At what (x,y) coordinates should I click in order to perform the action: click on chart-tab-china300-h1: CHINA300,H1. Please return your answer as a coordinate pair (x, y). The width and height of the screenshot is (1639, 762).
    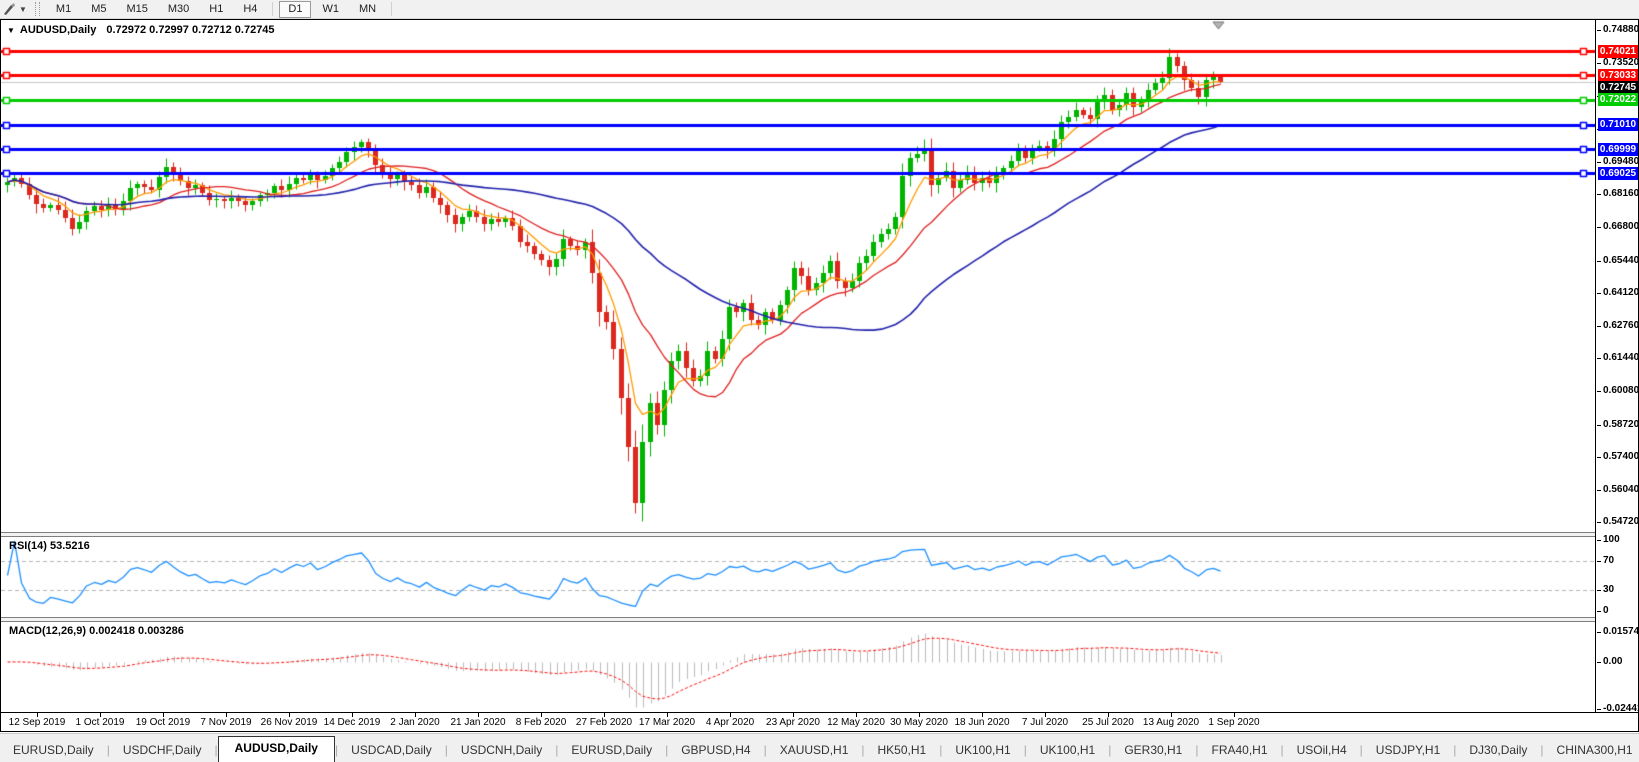
    Looking at the image, I should click on (1591, 750).